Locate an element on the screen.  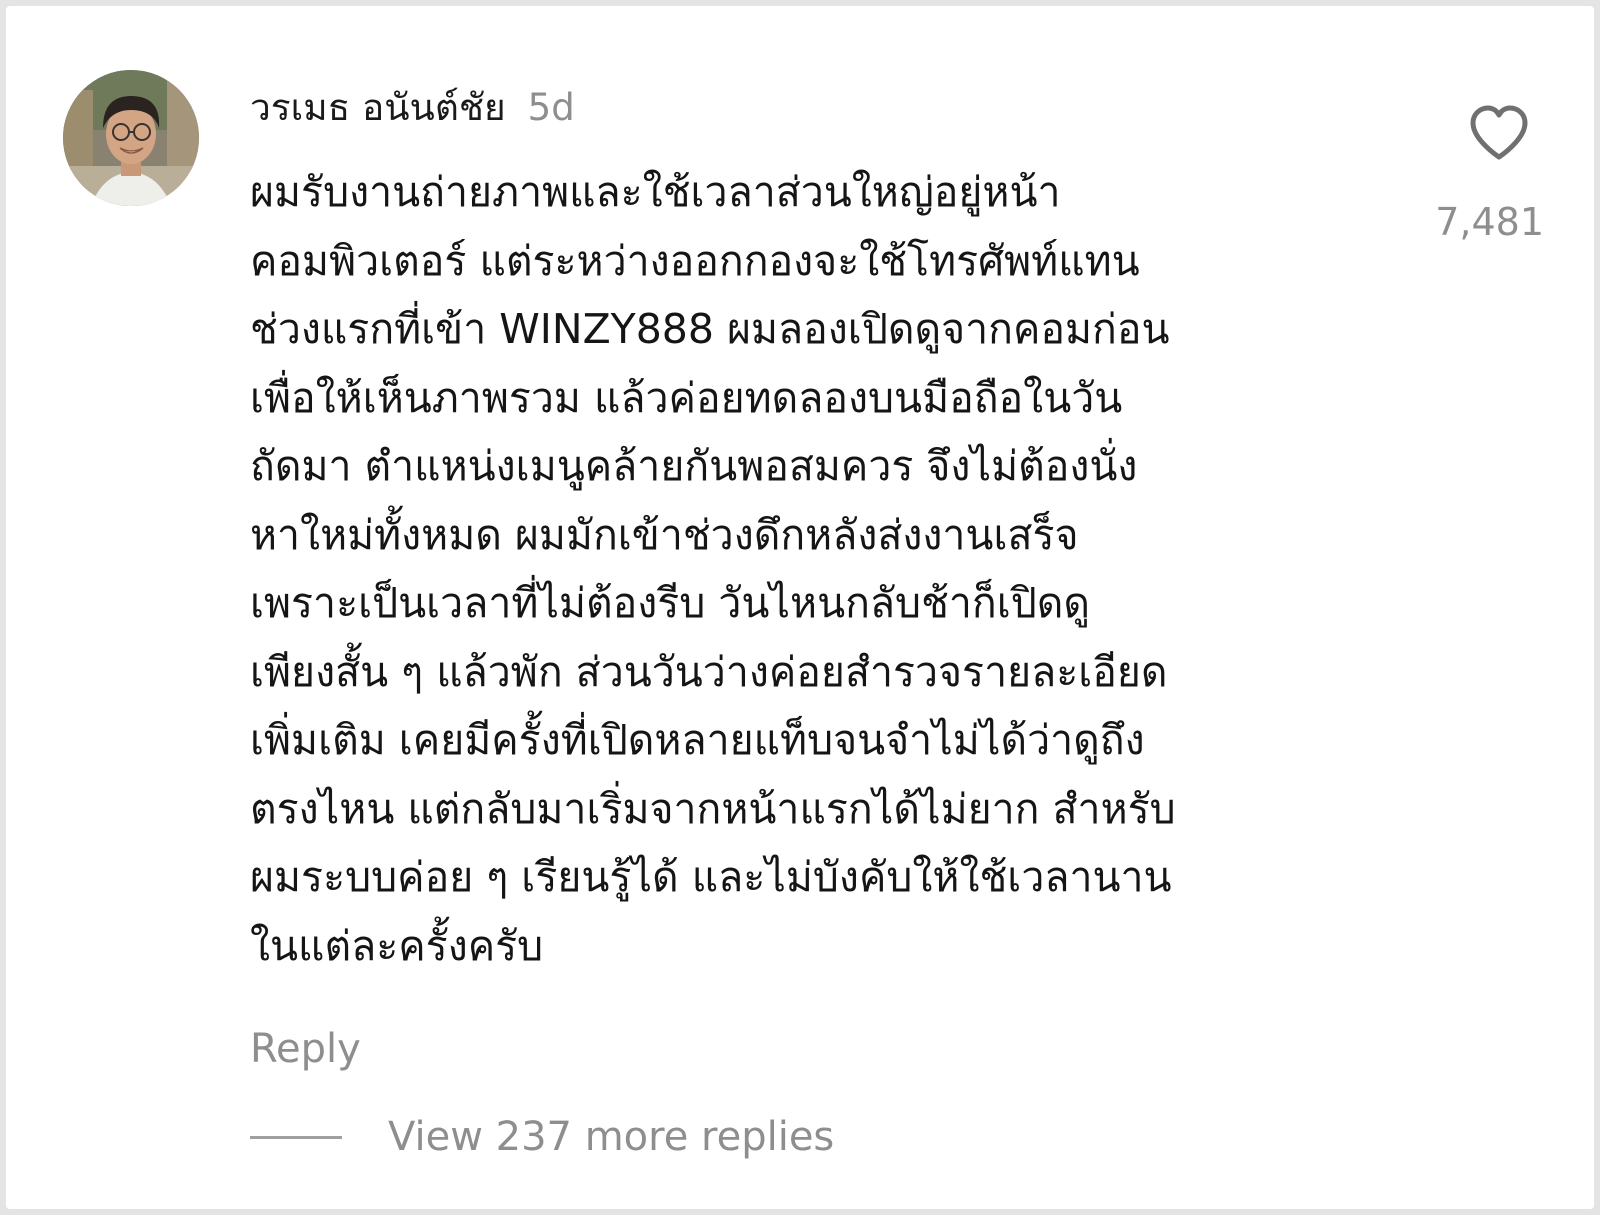
avatar-photo is located at coordinates (131, 138).